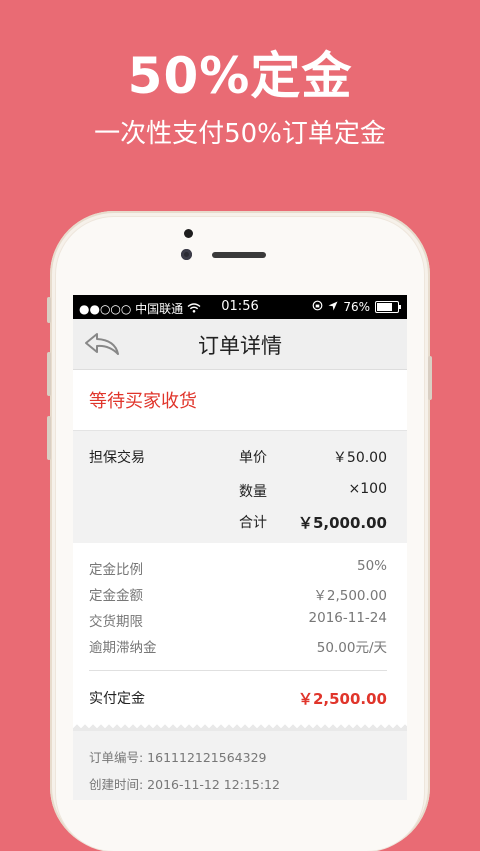  I want to click on earpiece-speaker, so click(239, 255).